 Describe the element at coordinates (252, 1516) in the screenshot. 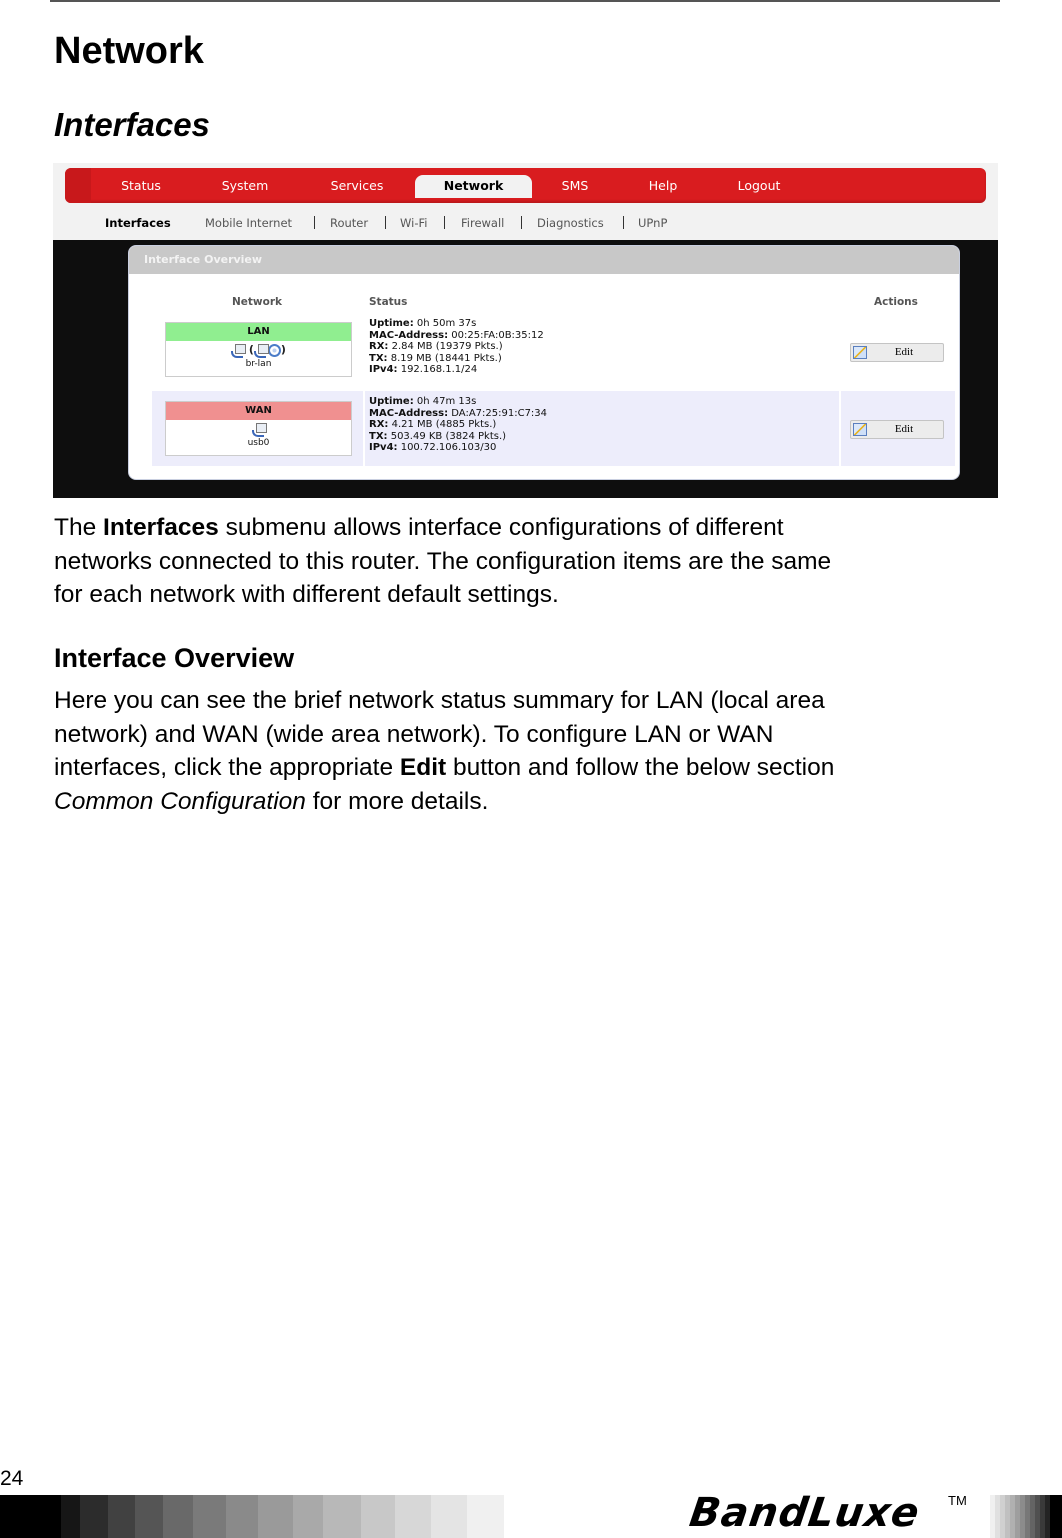

I see `grayscale-bar` at that location.